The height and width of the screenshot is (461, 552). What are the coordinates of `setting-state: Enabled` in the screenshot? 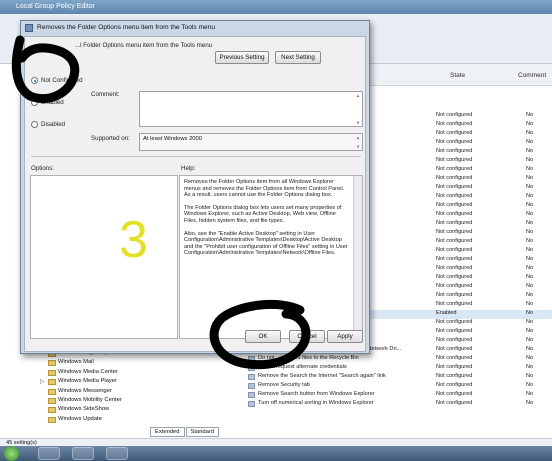 It's located at (446, 313).